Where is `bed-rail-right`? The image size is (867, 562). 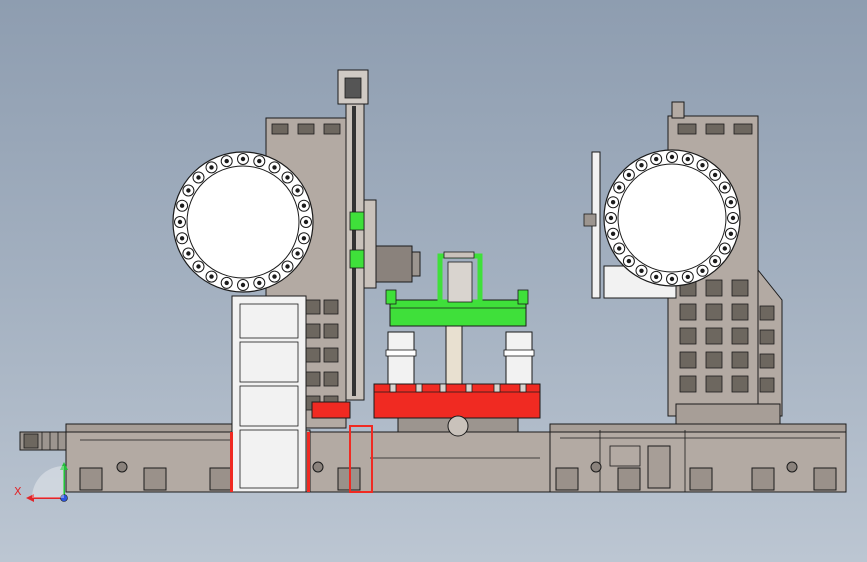
bed-rail-right is located at coordinates (698, 428).